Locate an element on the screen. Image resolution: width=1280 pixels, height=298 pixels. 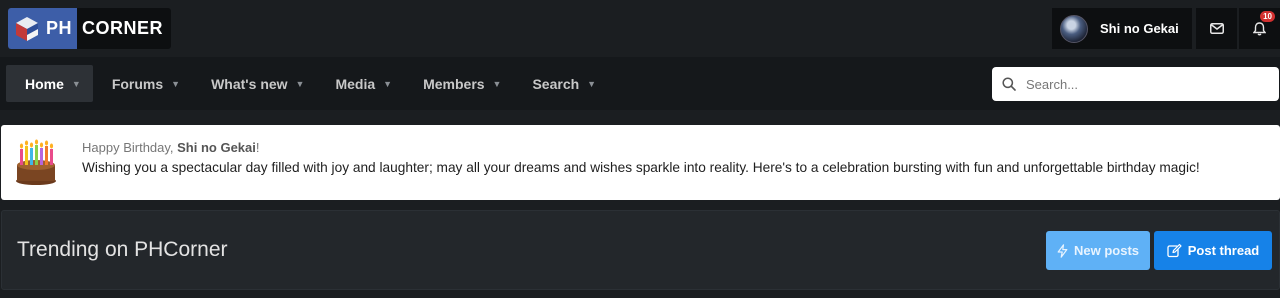
tab-label: Members is located at coordinates (454, 83).